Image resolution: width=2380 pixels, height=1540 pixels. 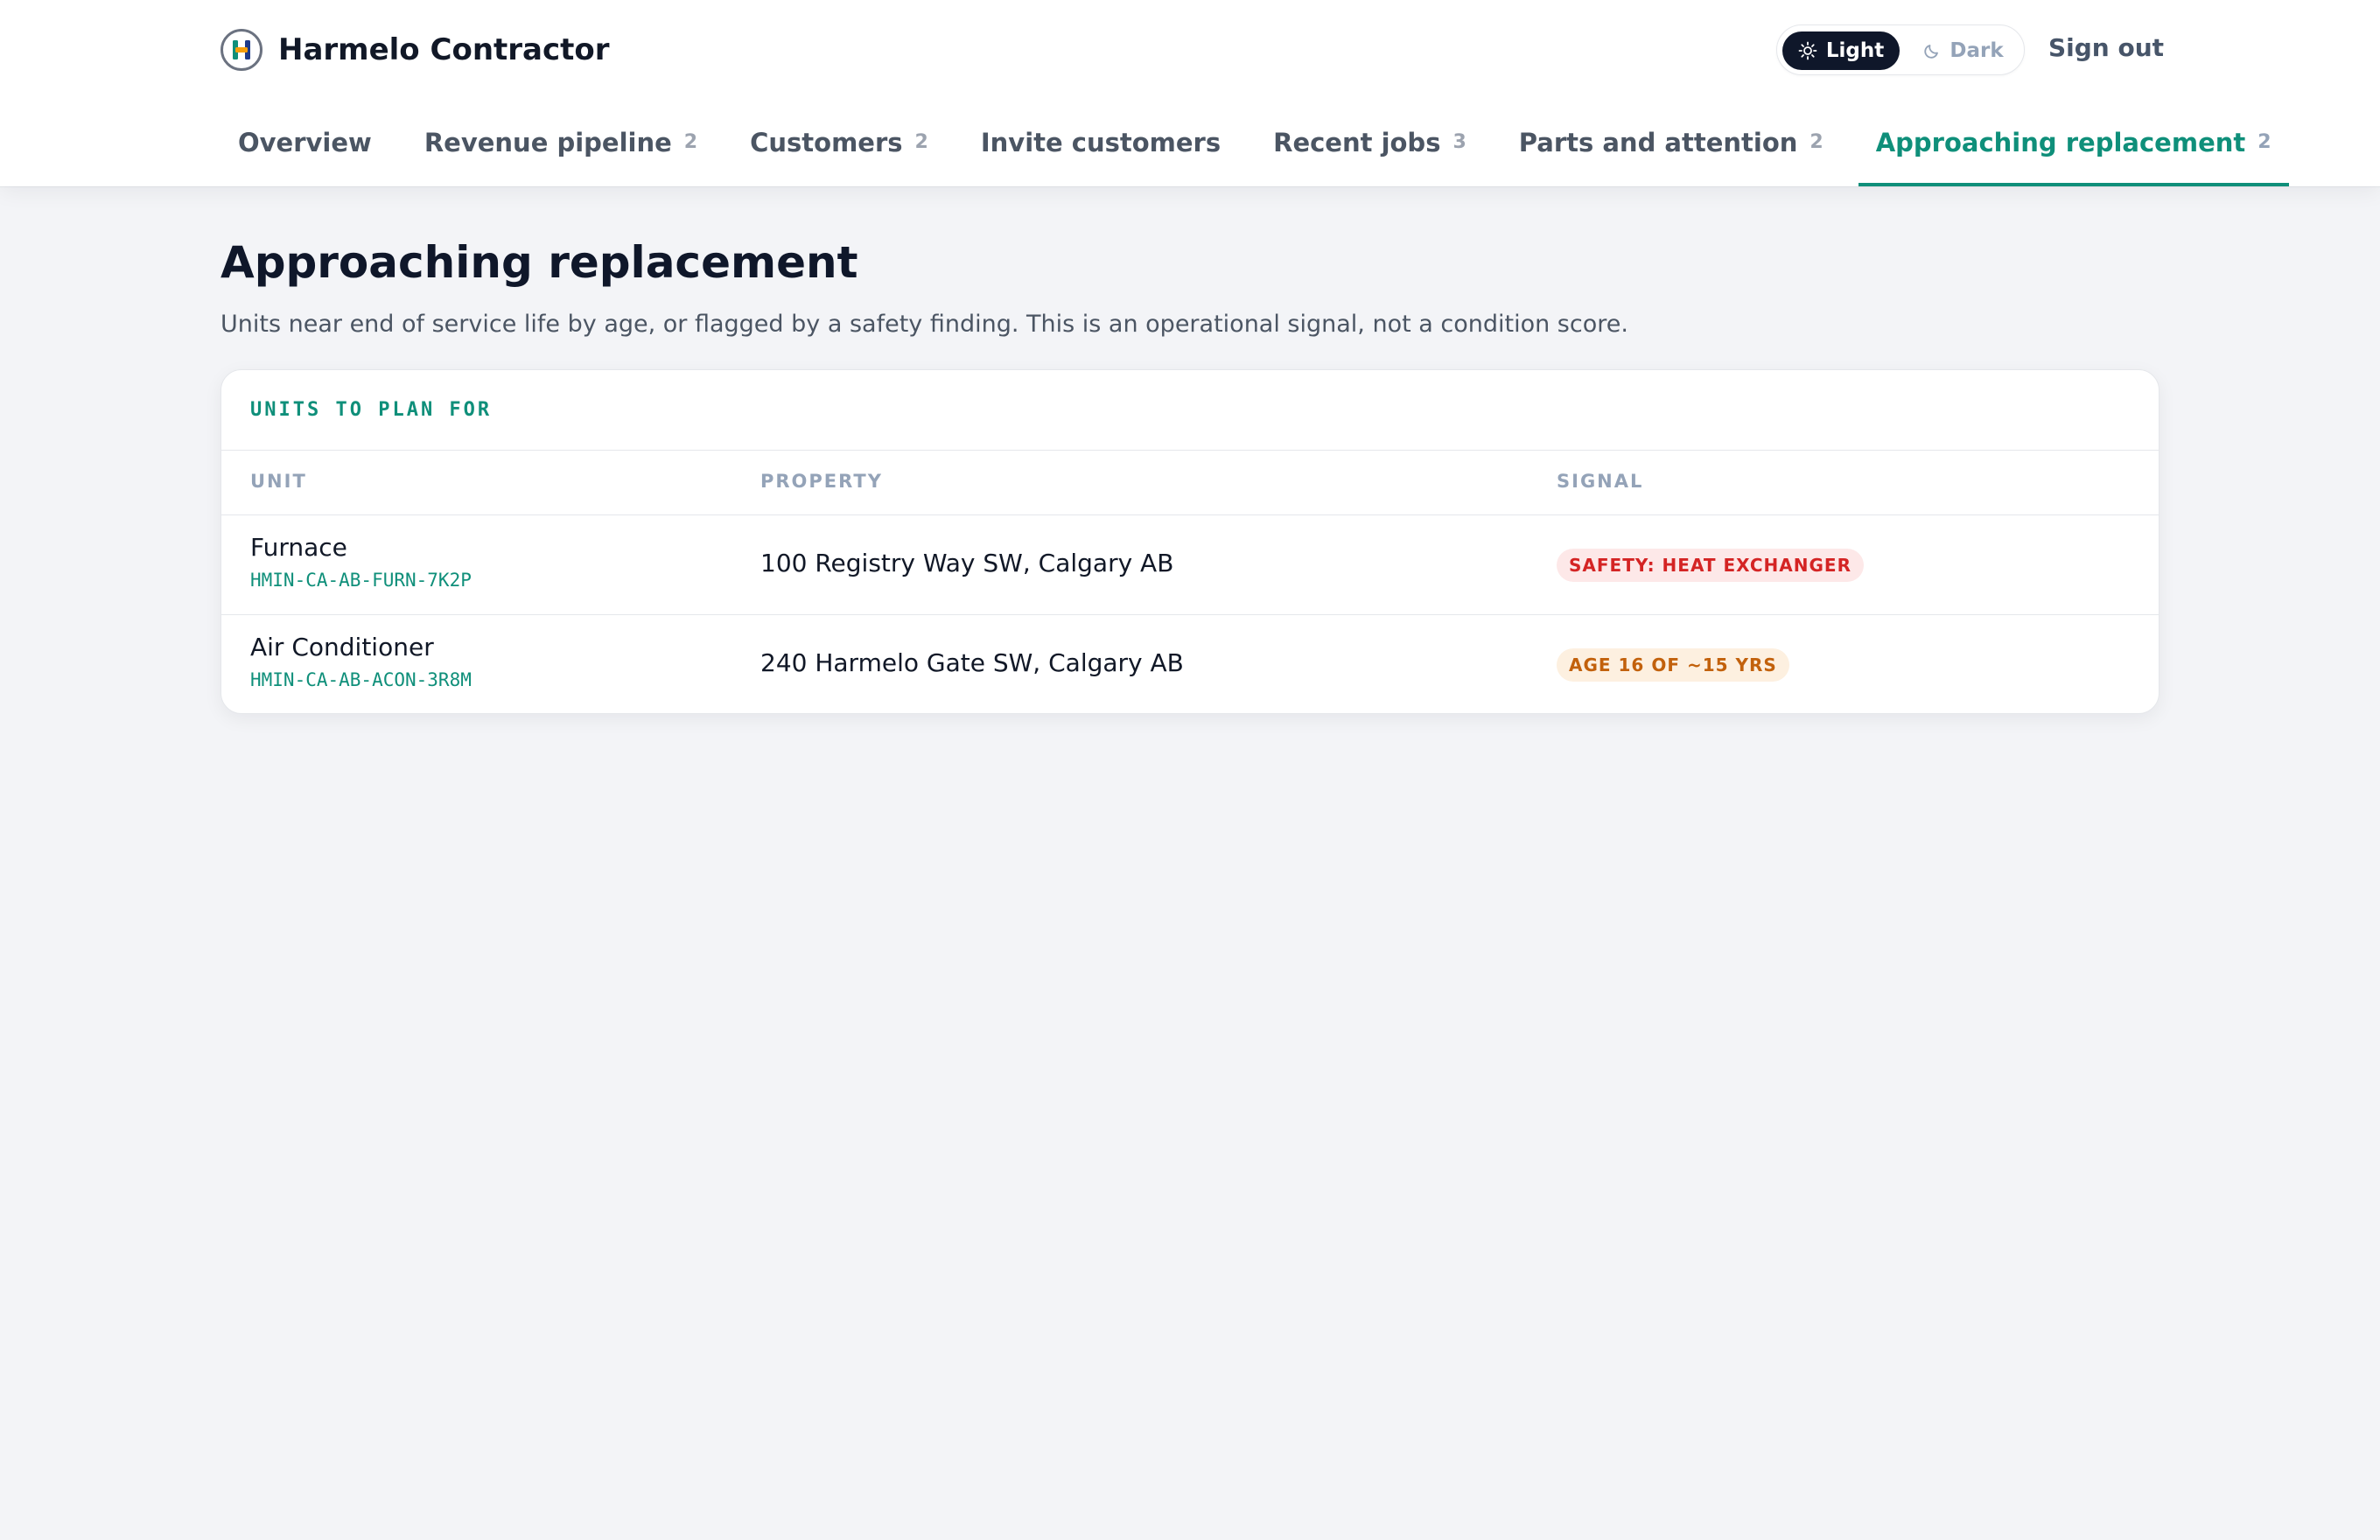 I want to click on signal-badge: AGE 16 OF ~15 YRS, so click(x=1673, y=665).